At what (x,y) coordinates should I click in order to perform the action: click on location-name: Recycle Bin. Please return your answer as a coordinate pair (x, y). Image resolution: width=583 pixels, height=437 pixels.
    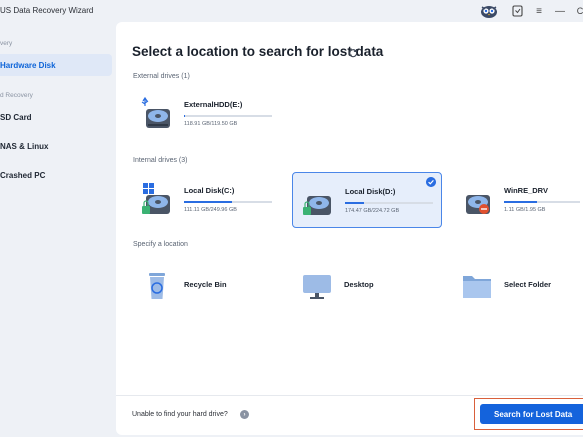
    Looking at the image, I should click on (205, 284).